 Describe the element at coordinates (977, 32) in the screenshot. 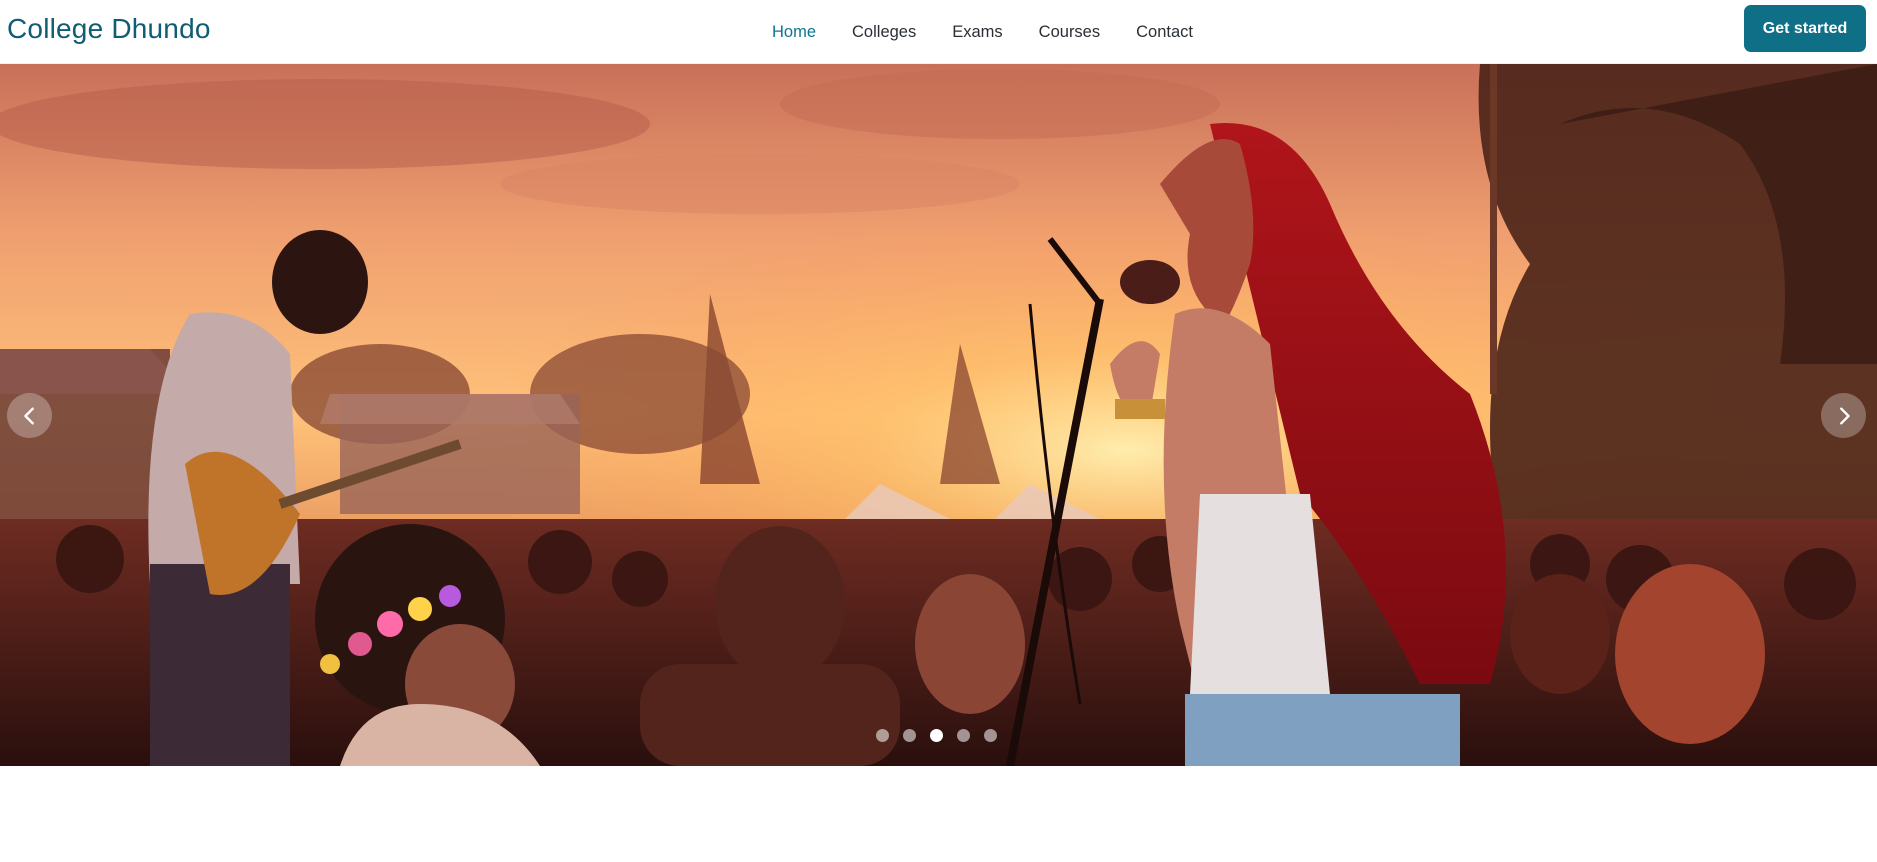

I see `nav-link-exams: Exams` at that location.